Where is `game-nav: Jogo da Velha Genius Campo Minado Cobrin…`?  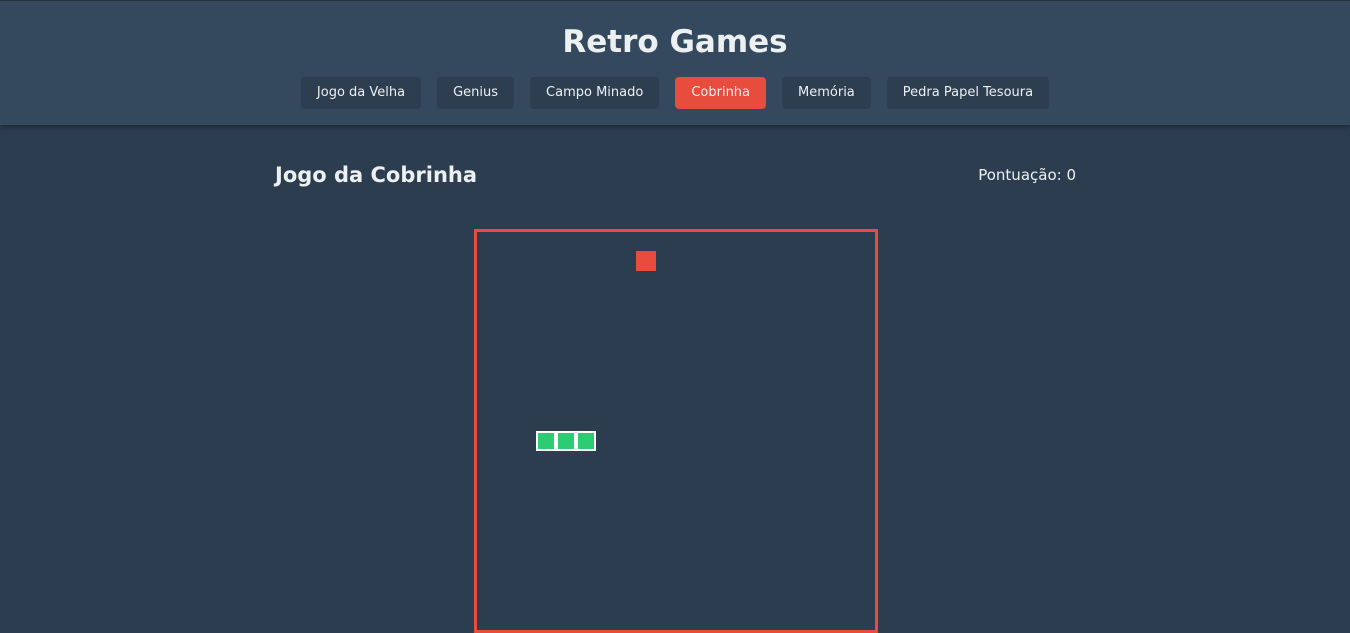
game-nav: Jogo da Velha Genius Campo Minado Cobrin… is located at coordinates (675, 93).